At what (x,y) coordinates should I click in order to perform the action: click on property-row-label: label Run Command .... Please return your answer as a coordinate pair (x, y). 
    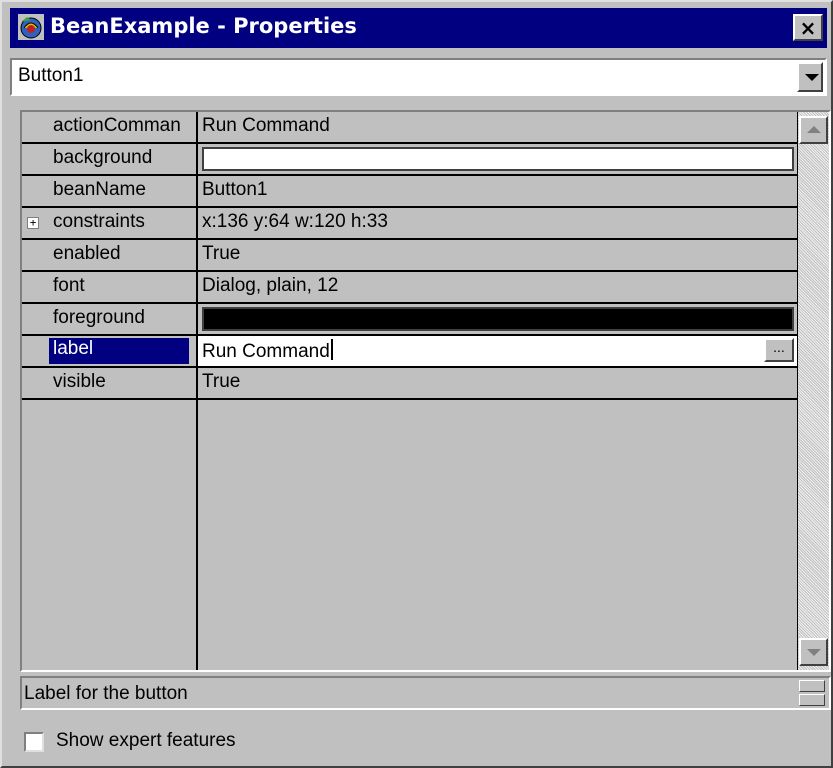
    Looking at the image, I should click on (409, 352).